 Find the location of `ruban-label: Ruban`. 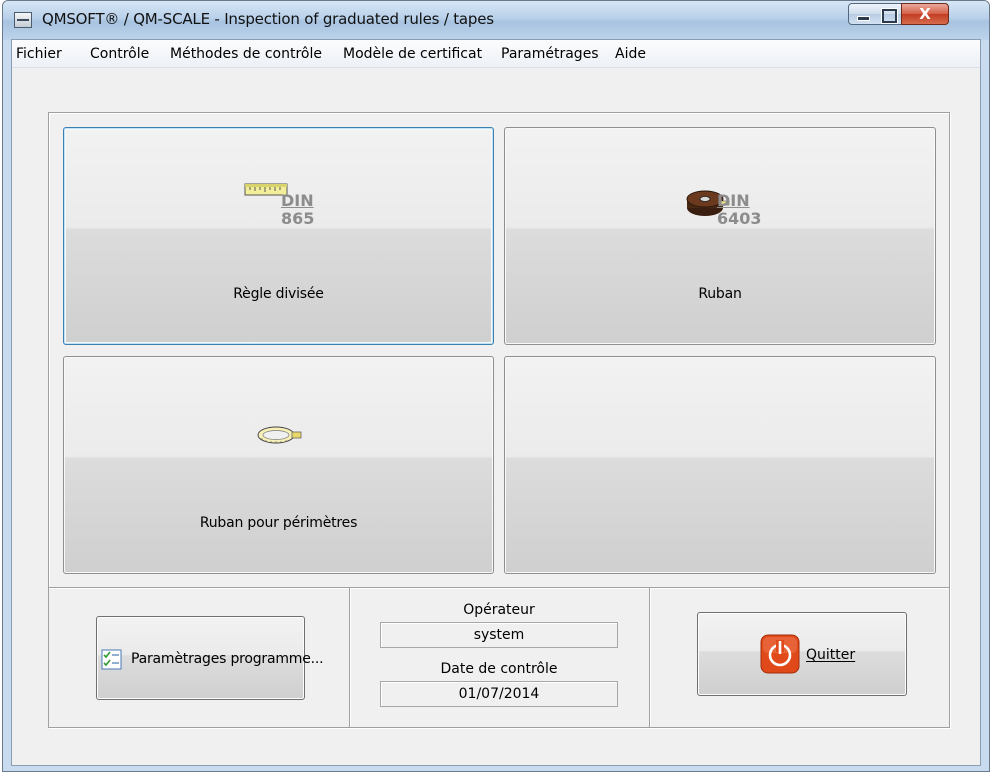

ruban-label: Ruban is located at coordinates (720, 294).